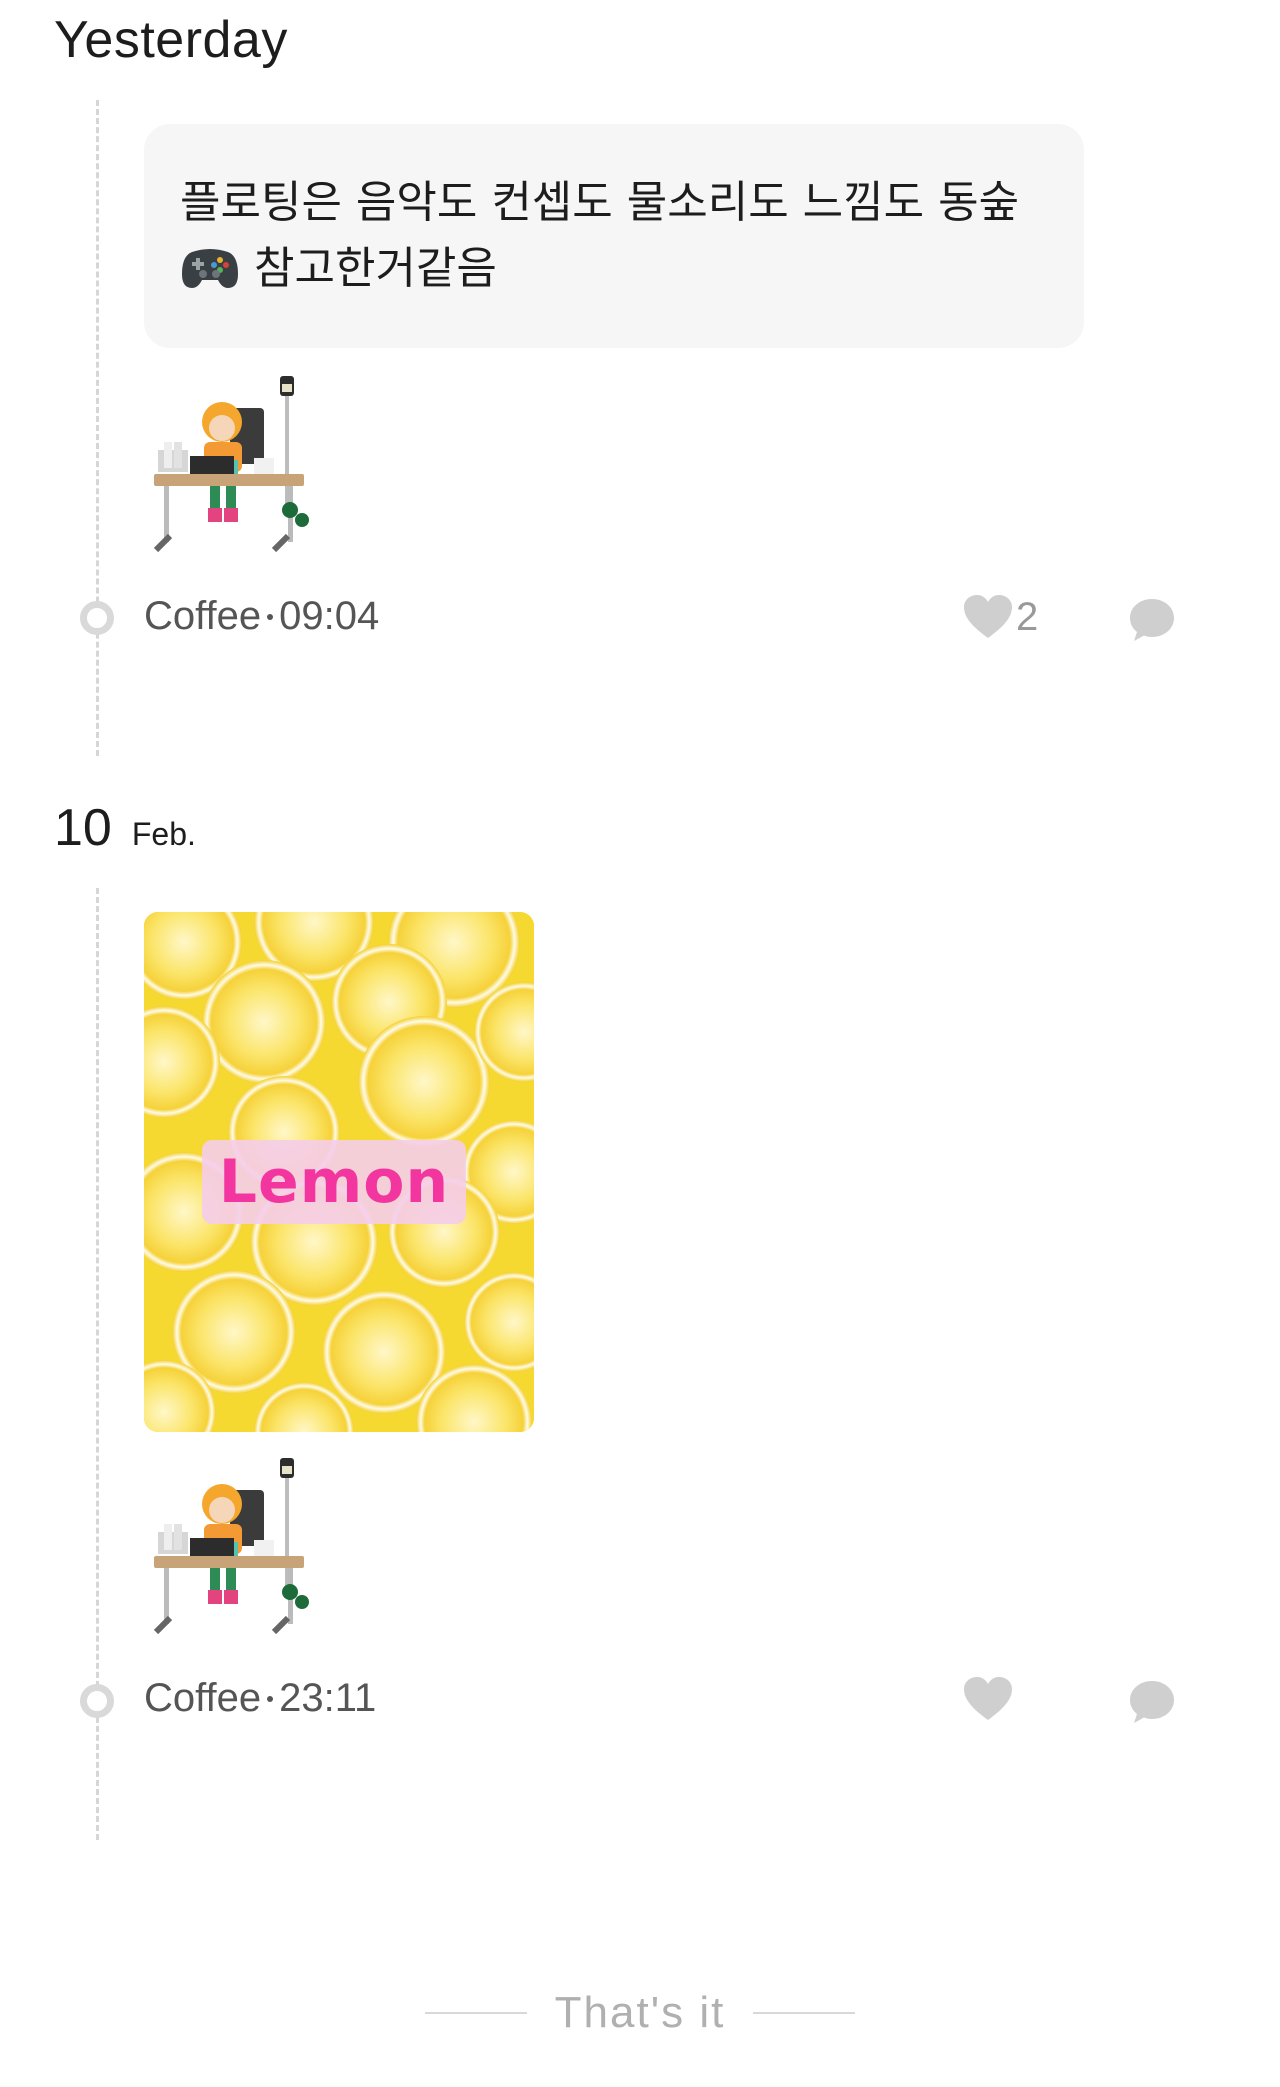  I want to click on end-of-feed: That's it, so click(640, 2013).